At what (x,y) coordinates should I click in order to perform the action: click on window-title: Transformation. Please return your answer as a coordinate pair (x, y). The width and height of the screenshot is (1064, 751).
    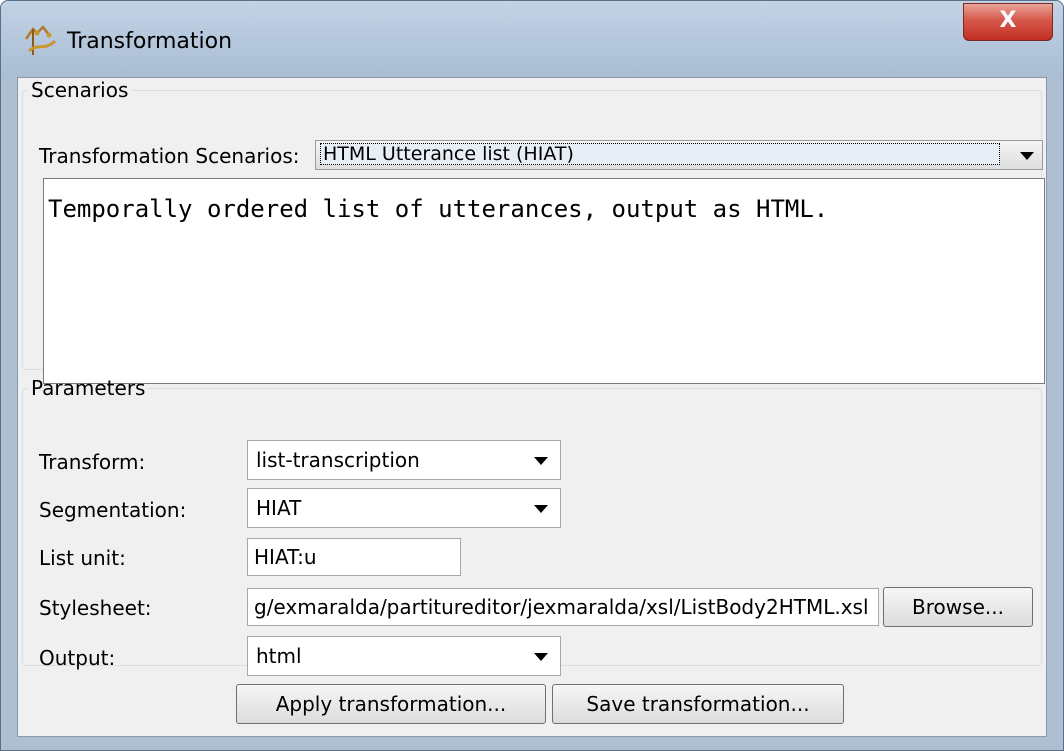
    Looking at the image, I should click on (150, 41).